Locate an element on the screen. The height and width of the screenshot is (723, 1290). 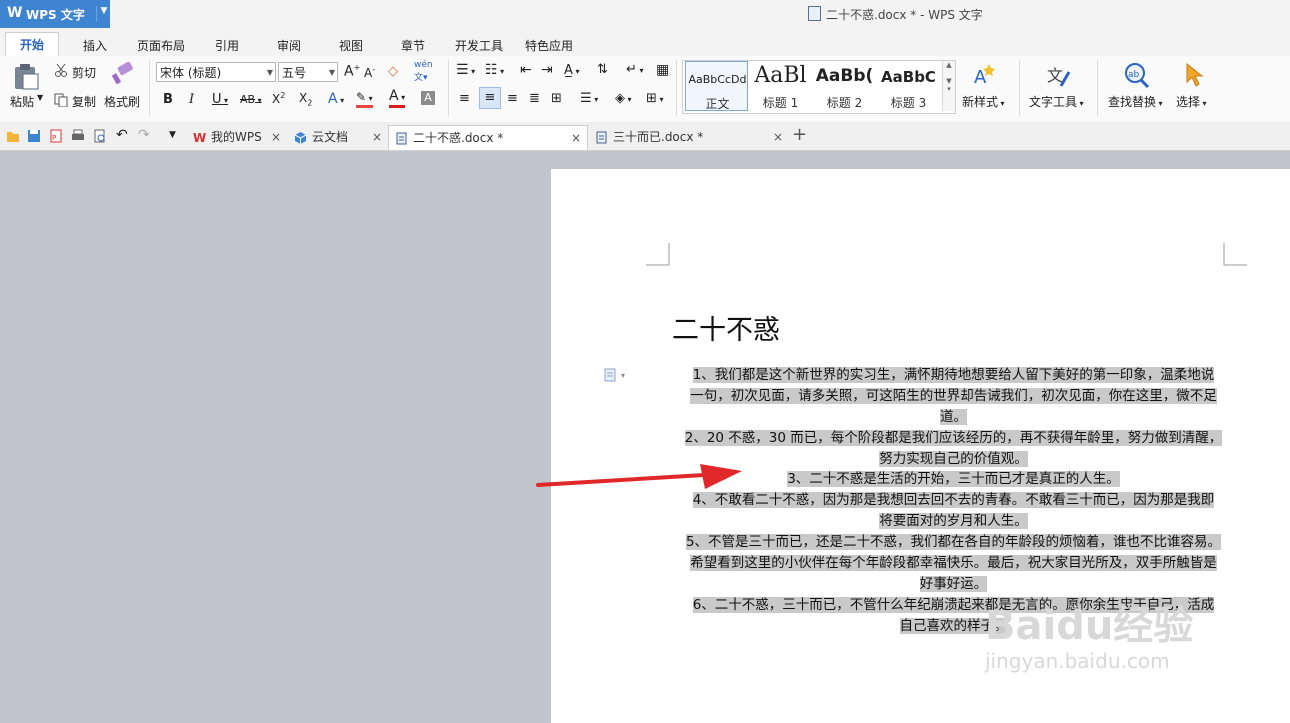
new-tab-plus-icon: + is located at coordinates (799, 134).